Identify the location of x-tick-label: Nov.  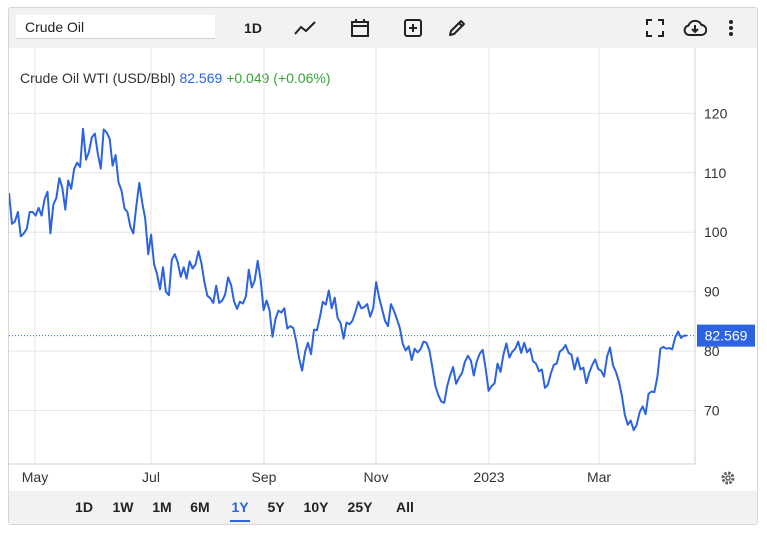
(376, 477).